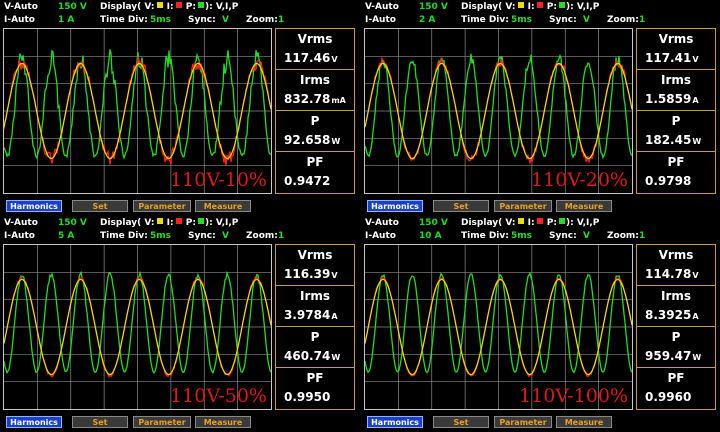  What do you see at coordinates (315, 49) in the screenshot?
I see `vrms-cell: Vrms 117.46V` at bounding box center [315, 49].